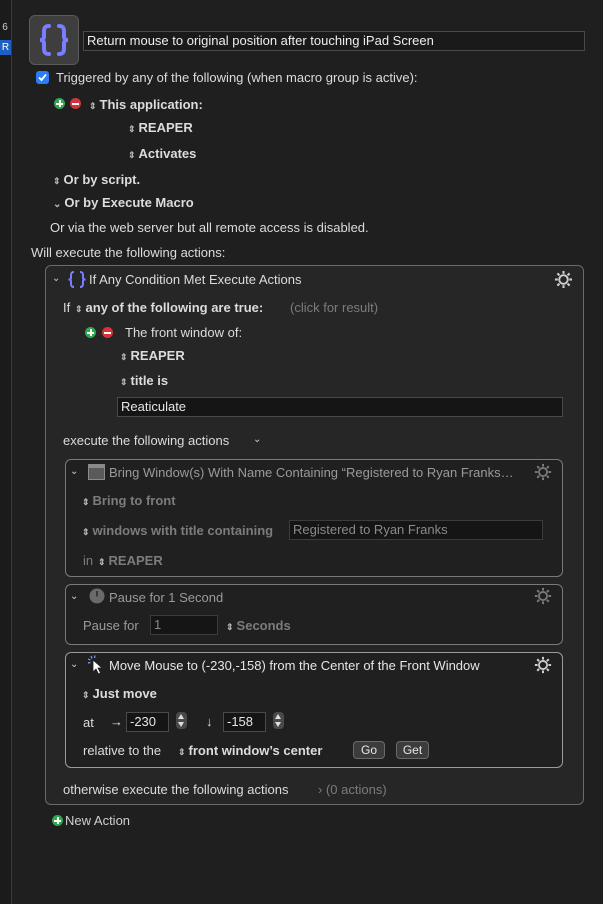  Describe the element at coordinates (5, 47) in the screenshot. I see `strip-selected-item: R` at that location.